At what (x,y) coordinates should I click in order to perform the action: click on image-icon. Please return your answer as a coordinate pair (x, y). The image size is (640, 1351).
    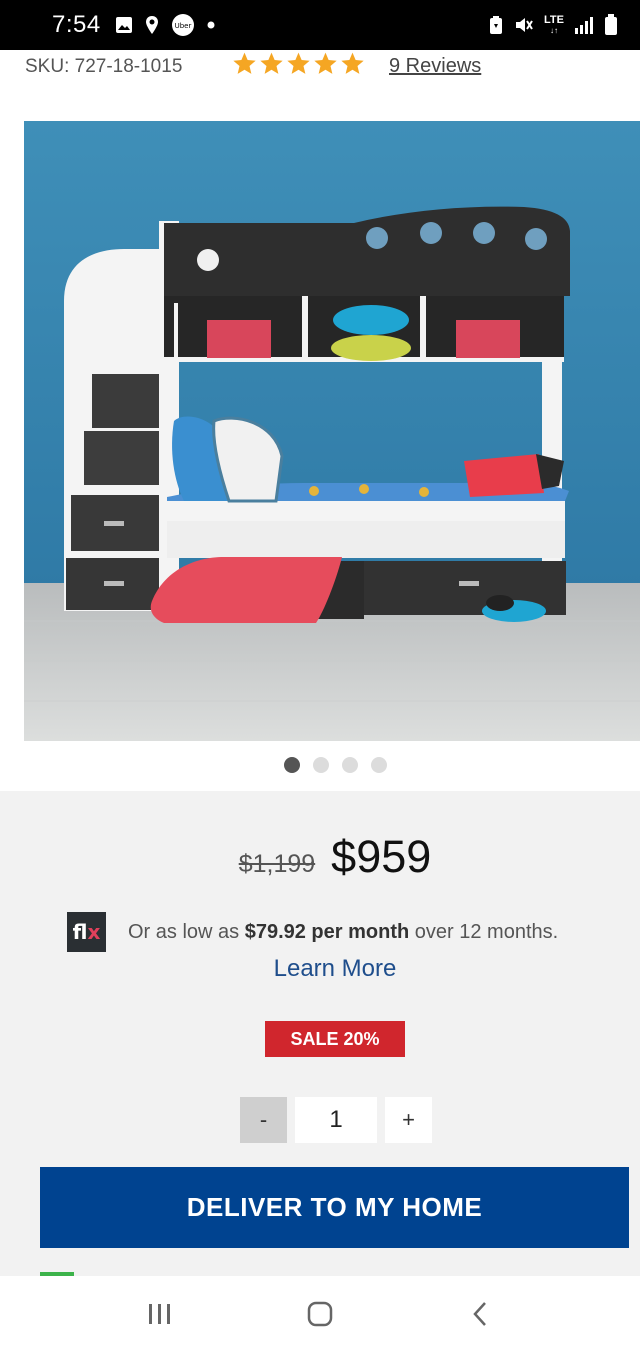
    Looking at the image, I should click on (124, 25).